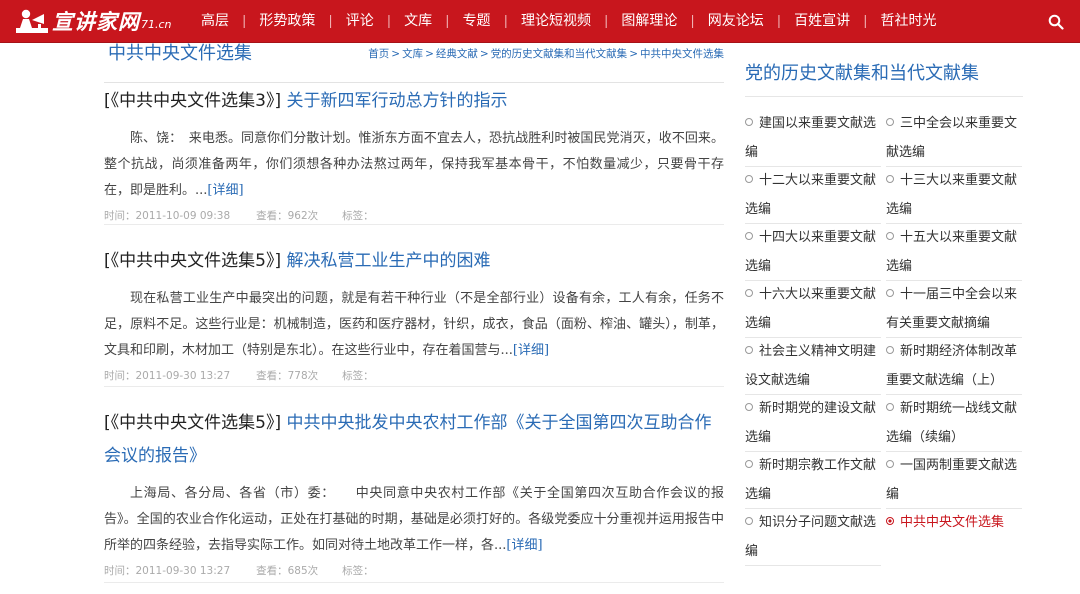 This screenshot has height=594, width=1080. I want to click on sidebar-item: 新时期统一战线文献选编（续编）, so click(954, 423).